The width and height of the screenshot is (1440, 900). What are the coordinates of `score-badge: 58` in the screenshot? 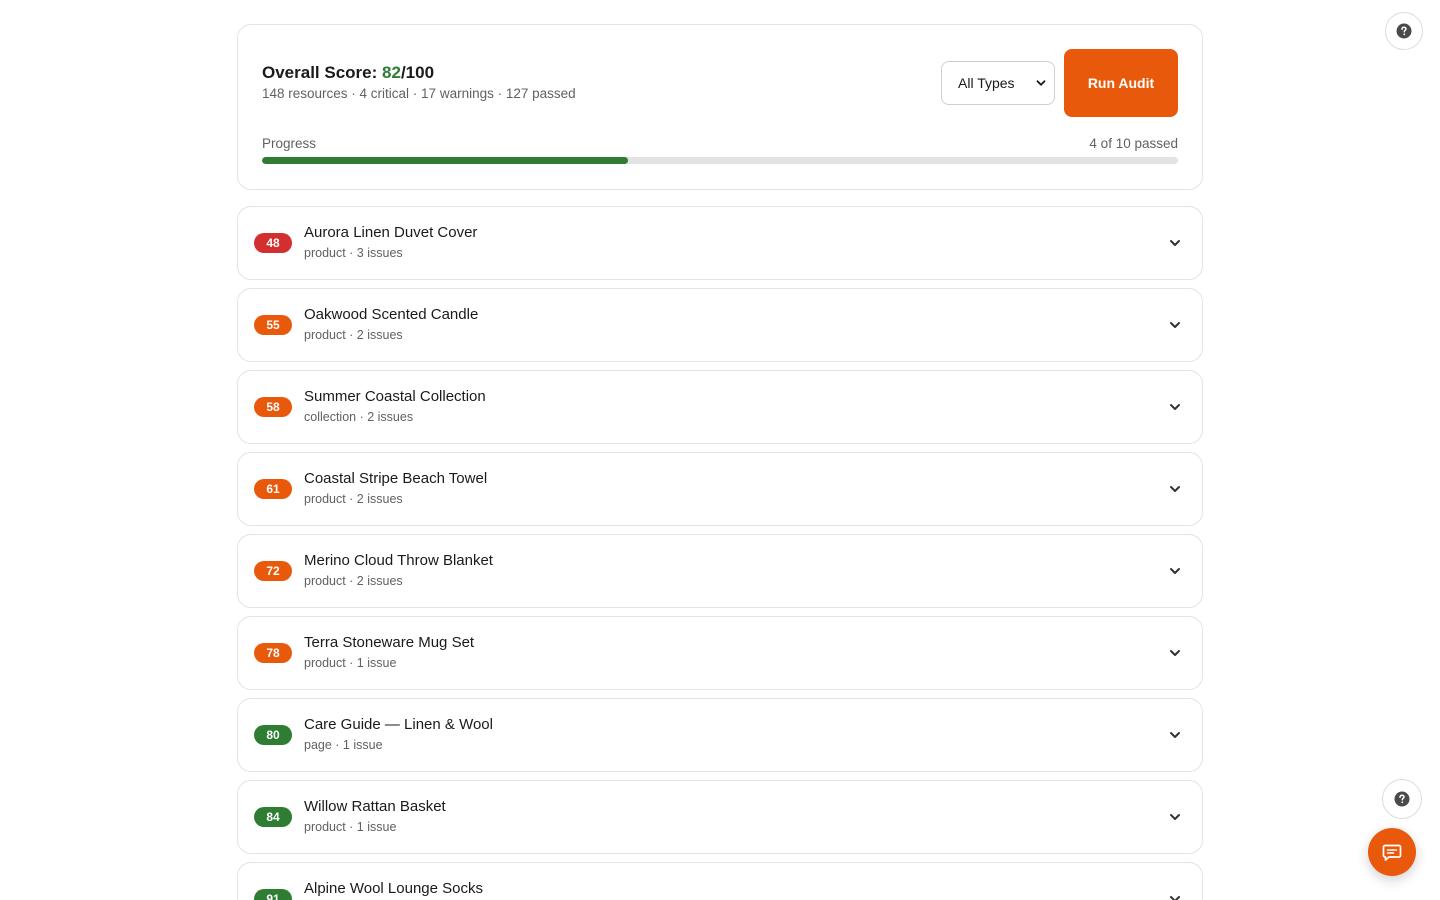 It's located at (273, 407).